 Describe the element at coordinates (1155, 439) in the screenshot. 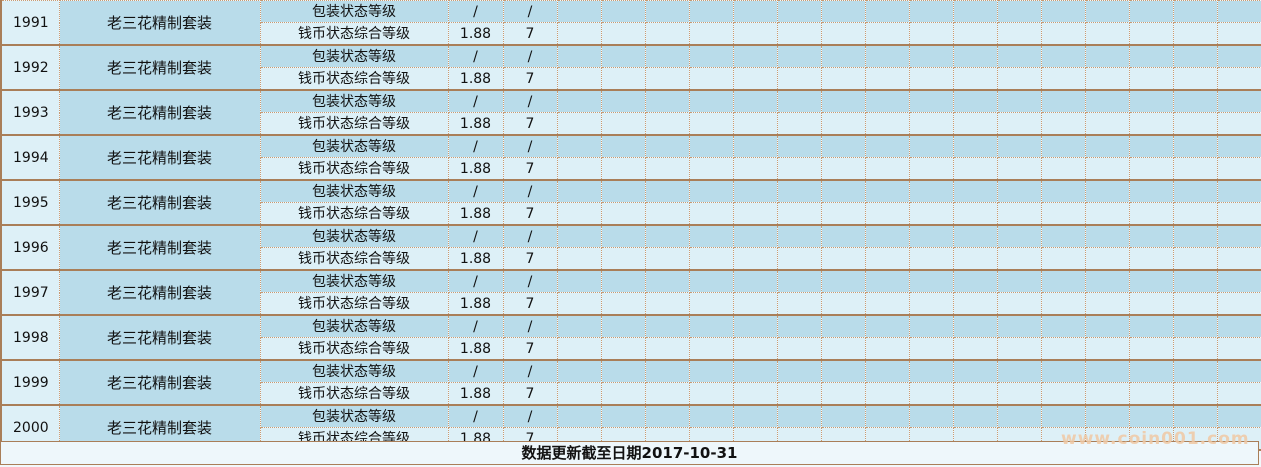

I see `site-watermark: www.coin001.com` at that location.